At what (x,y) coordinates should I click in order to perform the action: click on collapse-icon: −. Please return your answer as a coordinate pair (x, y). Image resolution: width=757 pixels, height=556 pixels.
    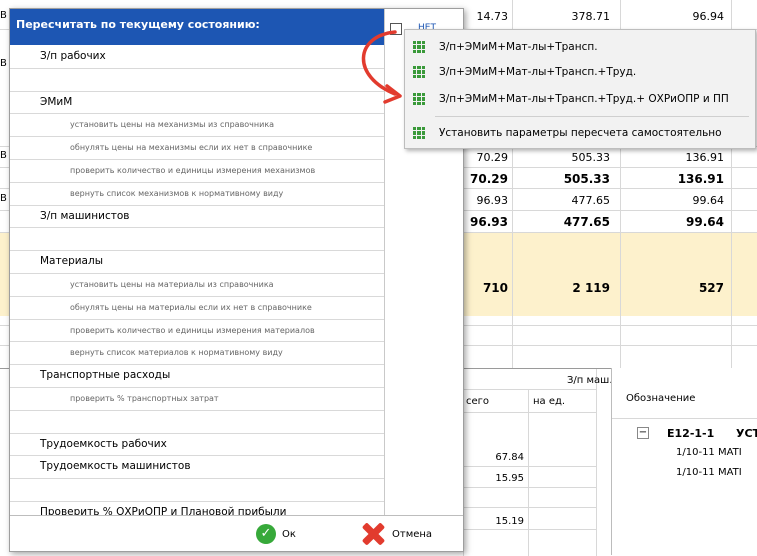
    Looking at the image, I should click on (643, 433).